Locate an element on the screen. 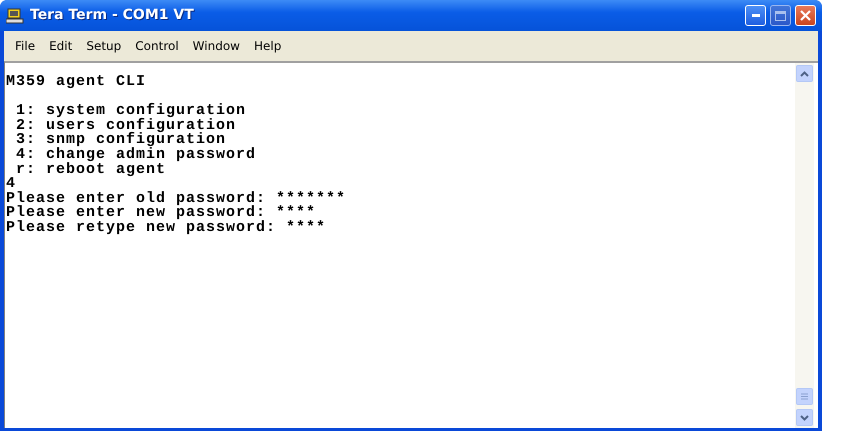 The width and height of the screenshot is (851, 431). terminal-line: 1: system configuration is located at coordinates (131, 111).